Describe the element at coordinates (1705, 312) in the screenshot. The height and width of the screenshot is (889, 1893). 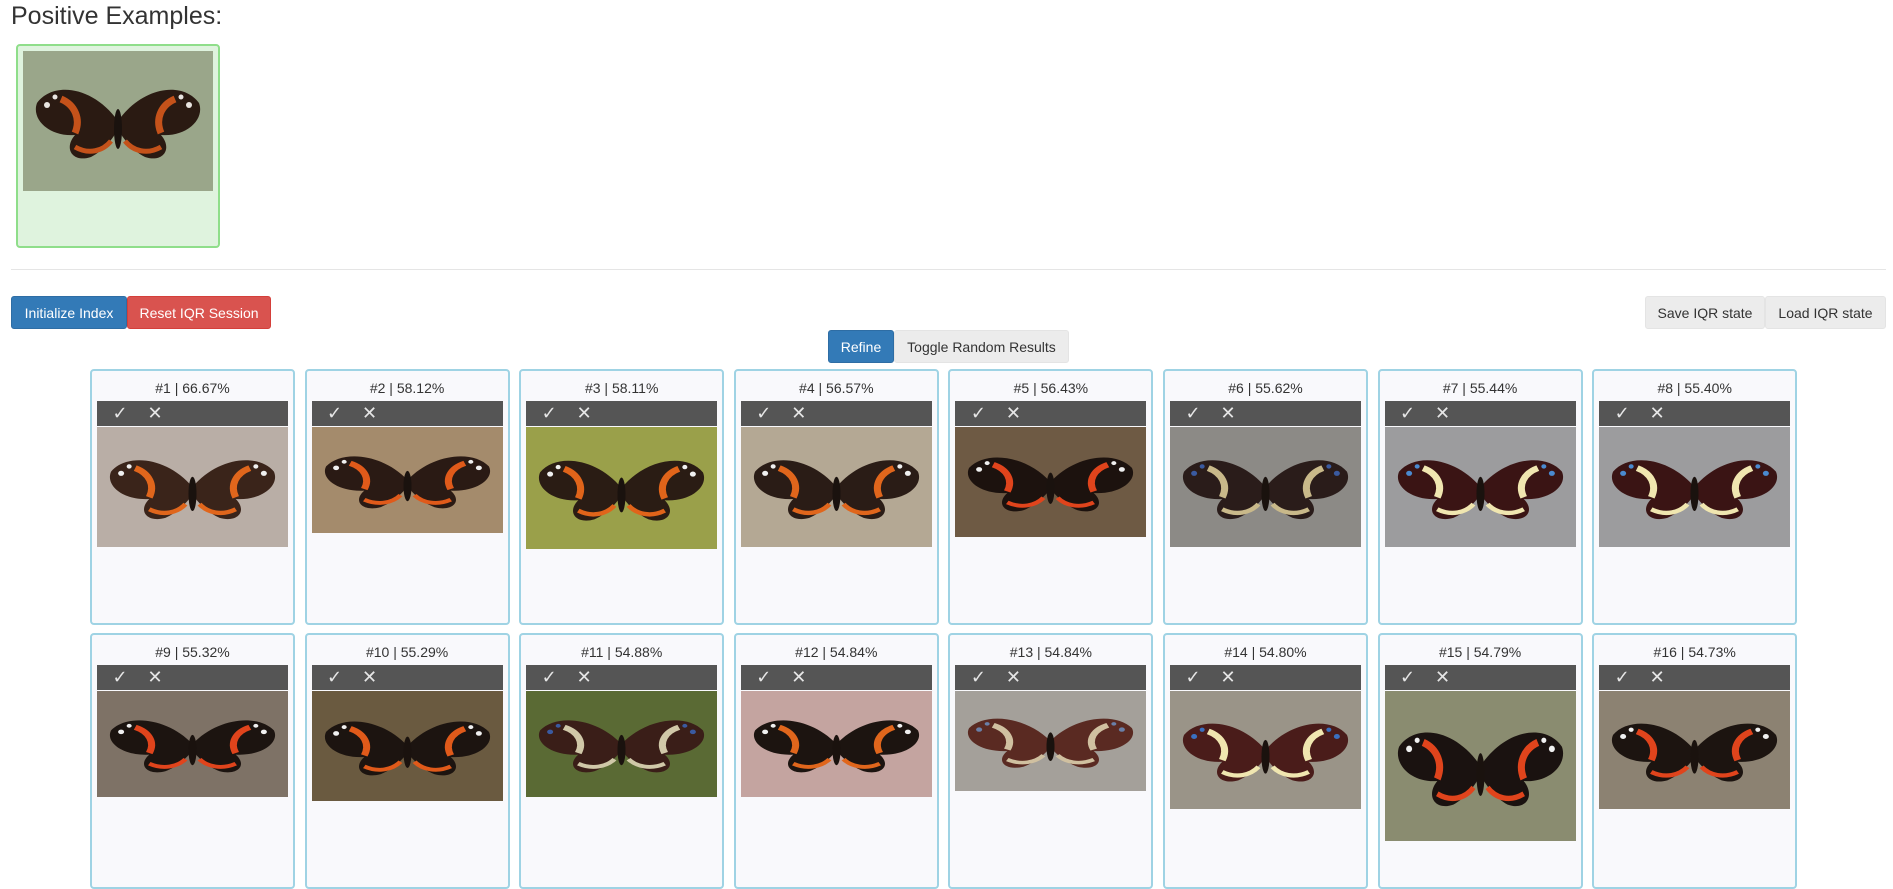
I see `save-iqr-state-button: Save IQR state` at that location.